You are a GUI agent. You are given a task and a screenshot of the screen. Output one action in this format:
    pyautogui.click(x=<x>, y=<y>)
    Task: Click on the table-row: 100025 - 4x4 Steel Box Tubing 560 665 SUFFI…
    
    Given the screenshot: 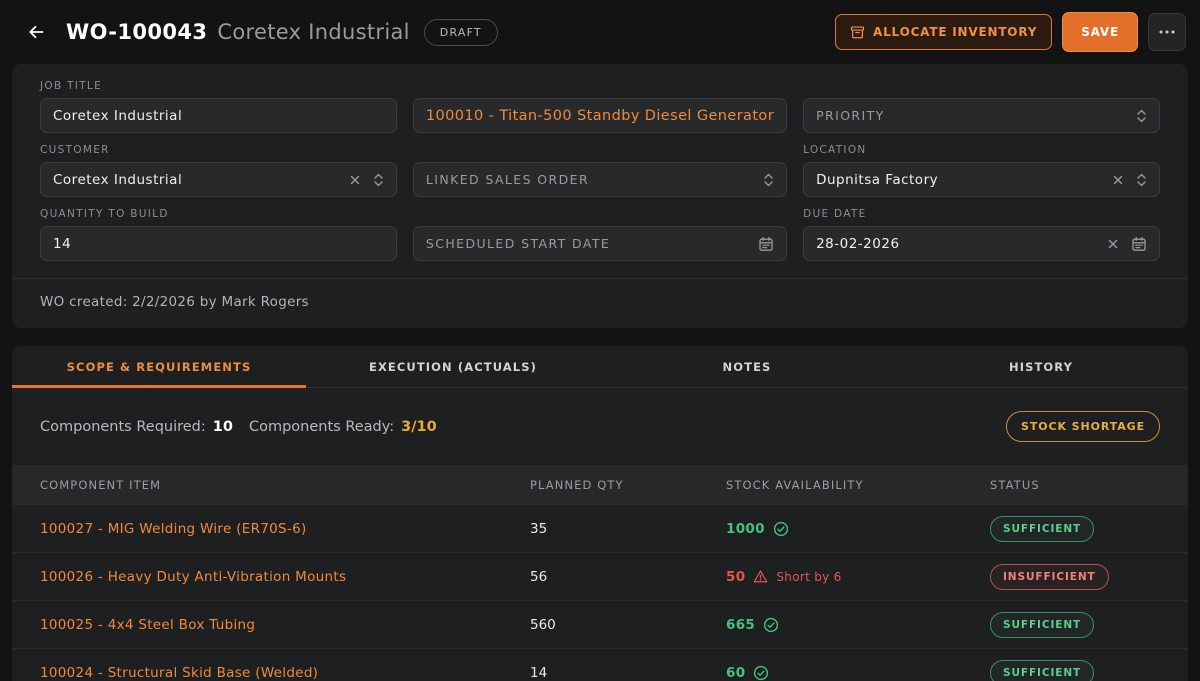 What is the action you would take?
    pyautogui.click(x=600, y=625)
    